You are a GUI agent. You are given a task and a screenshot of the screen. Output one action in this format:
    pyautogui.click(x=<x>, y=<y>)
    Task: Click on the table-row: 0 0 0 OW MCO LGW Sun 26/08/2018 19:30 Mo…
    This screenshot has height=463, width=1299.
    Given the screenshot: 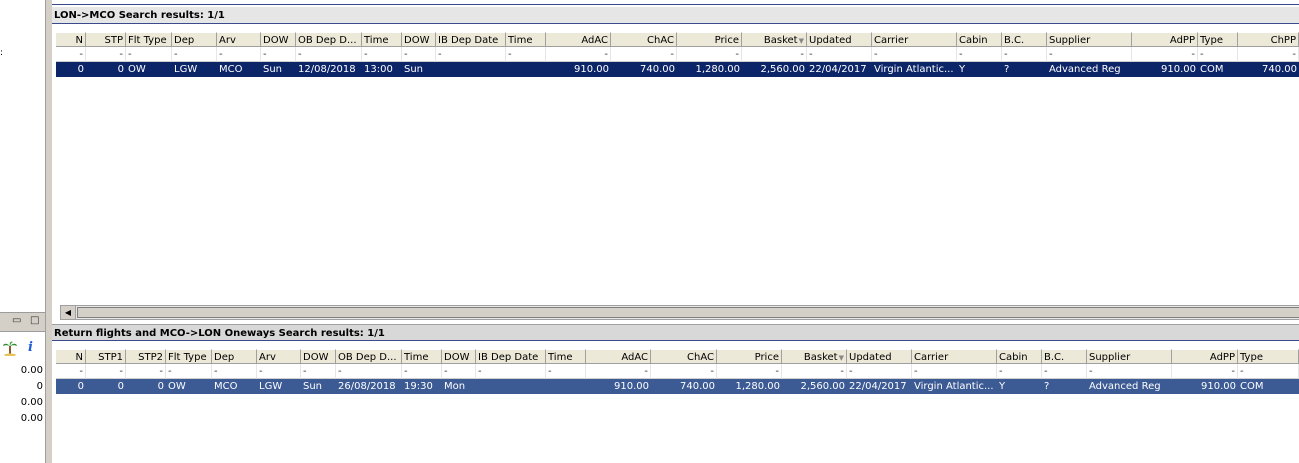 What is the action you would take?
    pyautogui.click(x=677, y=386)
    